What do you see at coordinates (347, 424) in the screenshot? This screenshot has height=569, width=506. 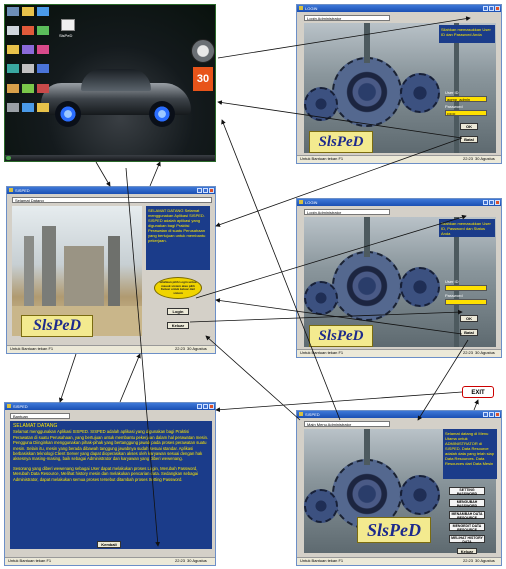 I see `header-label: Main Menu Administrator` at bounding box center [347, 424].